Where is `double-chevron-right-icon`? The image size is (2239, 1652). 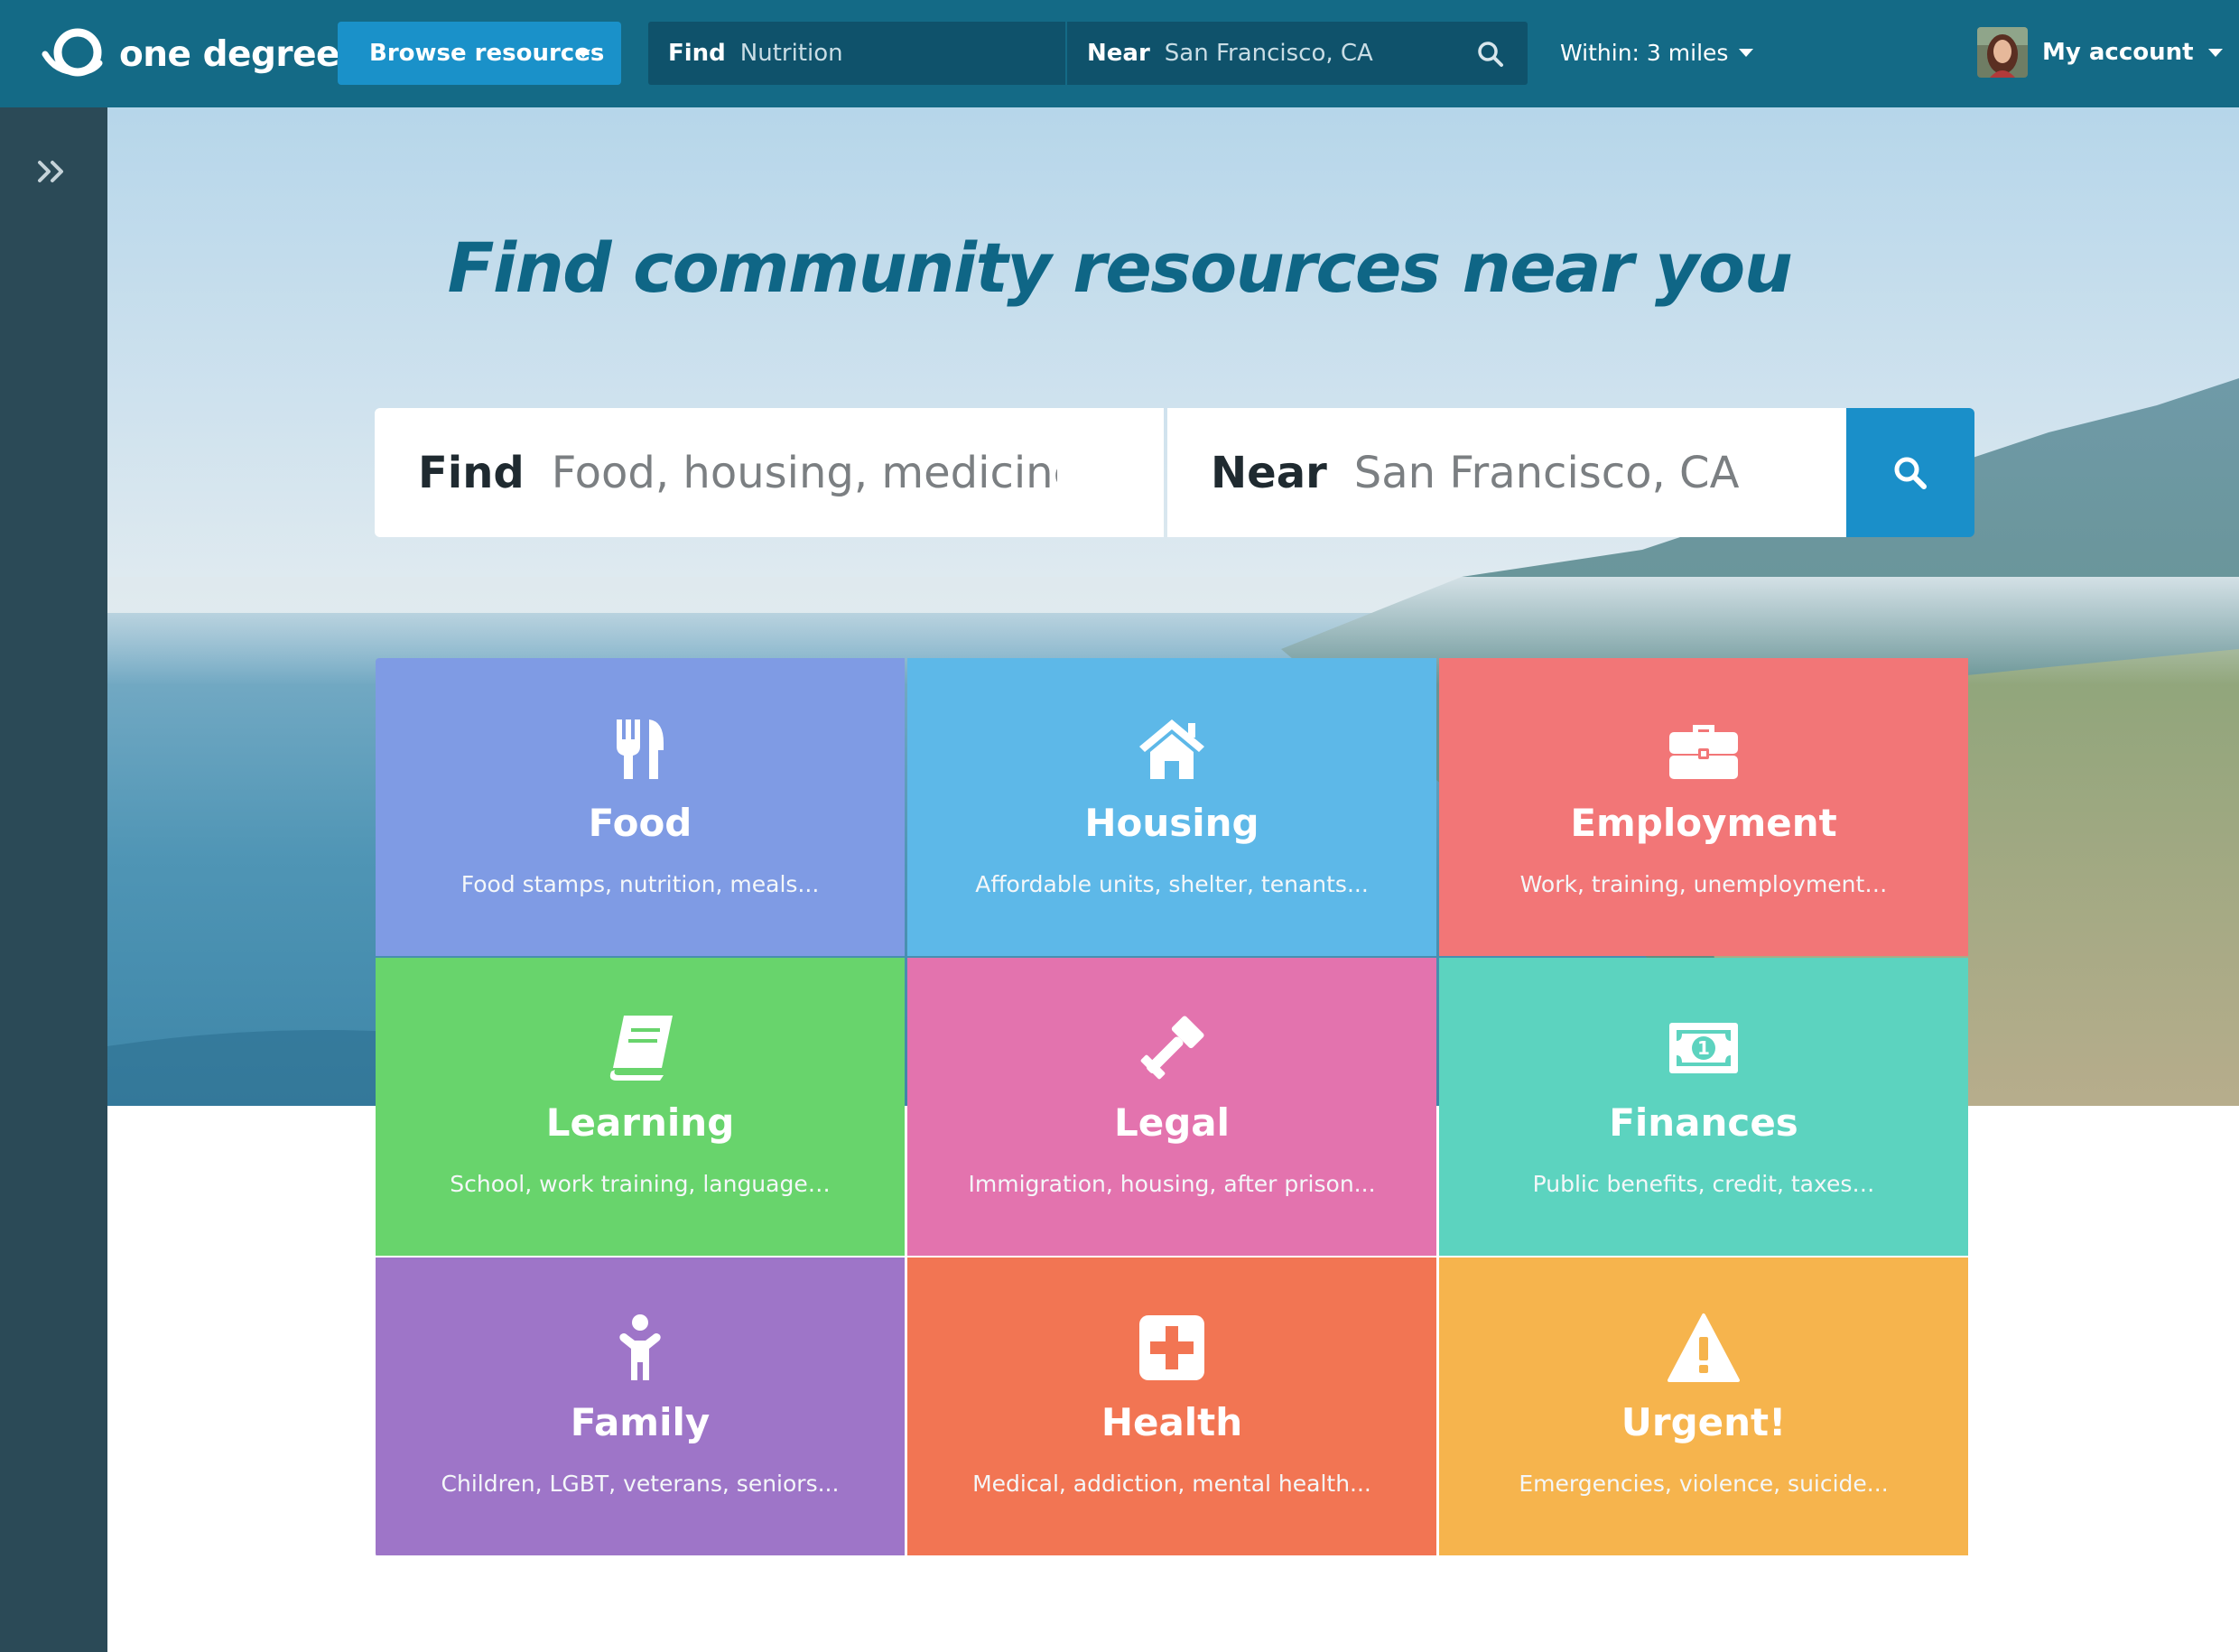 double-chevron-right-icon is located at coordinates (53, 171).